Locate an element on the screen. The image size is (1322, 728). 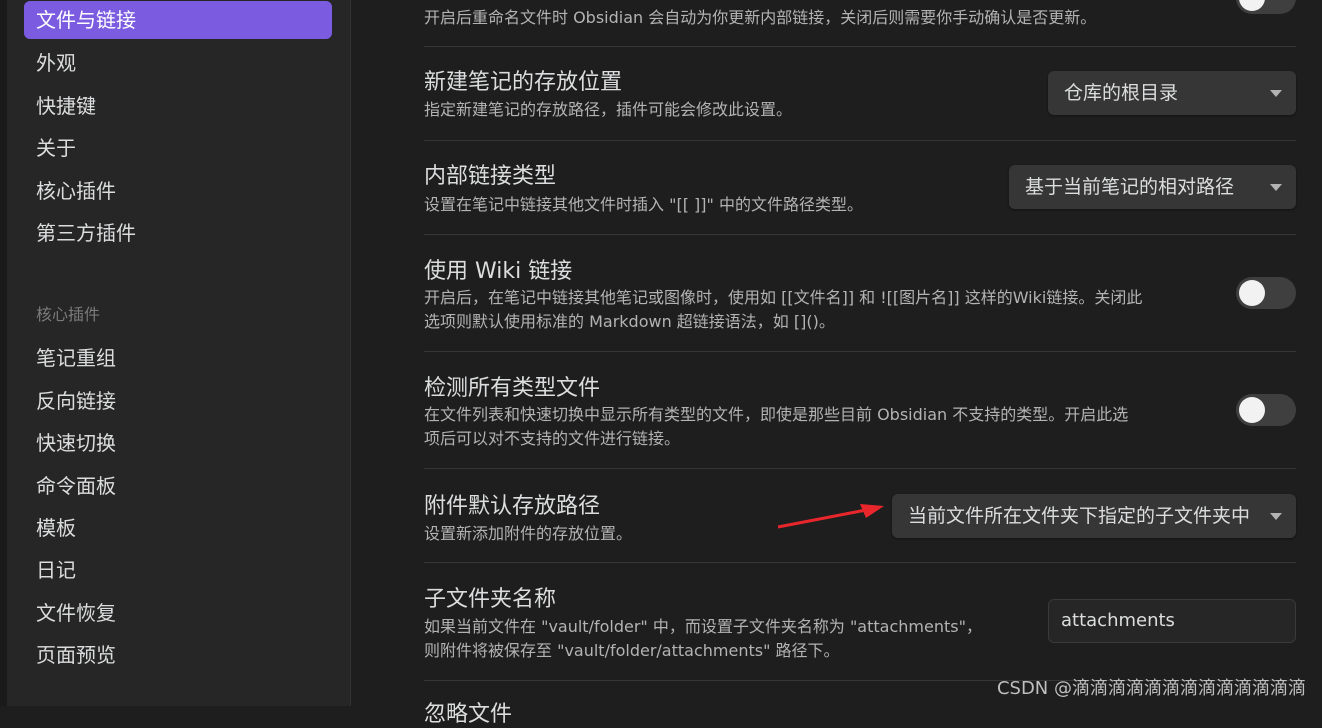
csdn-watermark: CSDN @滴滴滴滴滴滴滴滴滴滴滴滴滴 is located at coordinates (1151, 688).